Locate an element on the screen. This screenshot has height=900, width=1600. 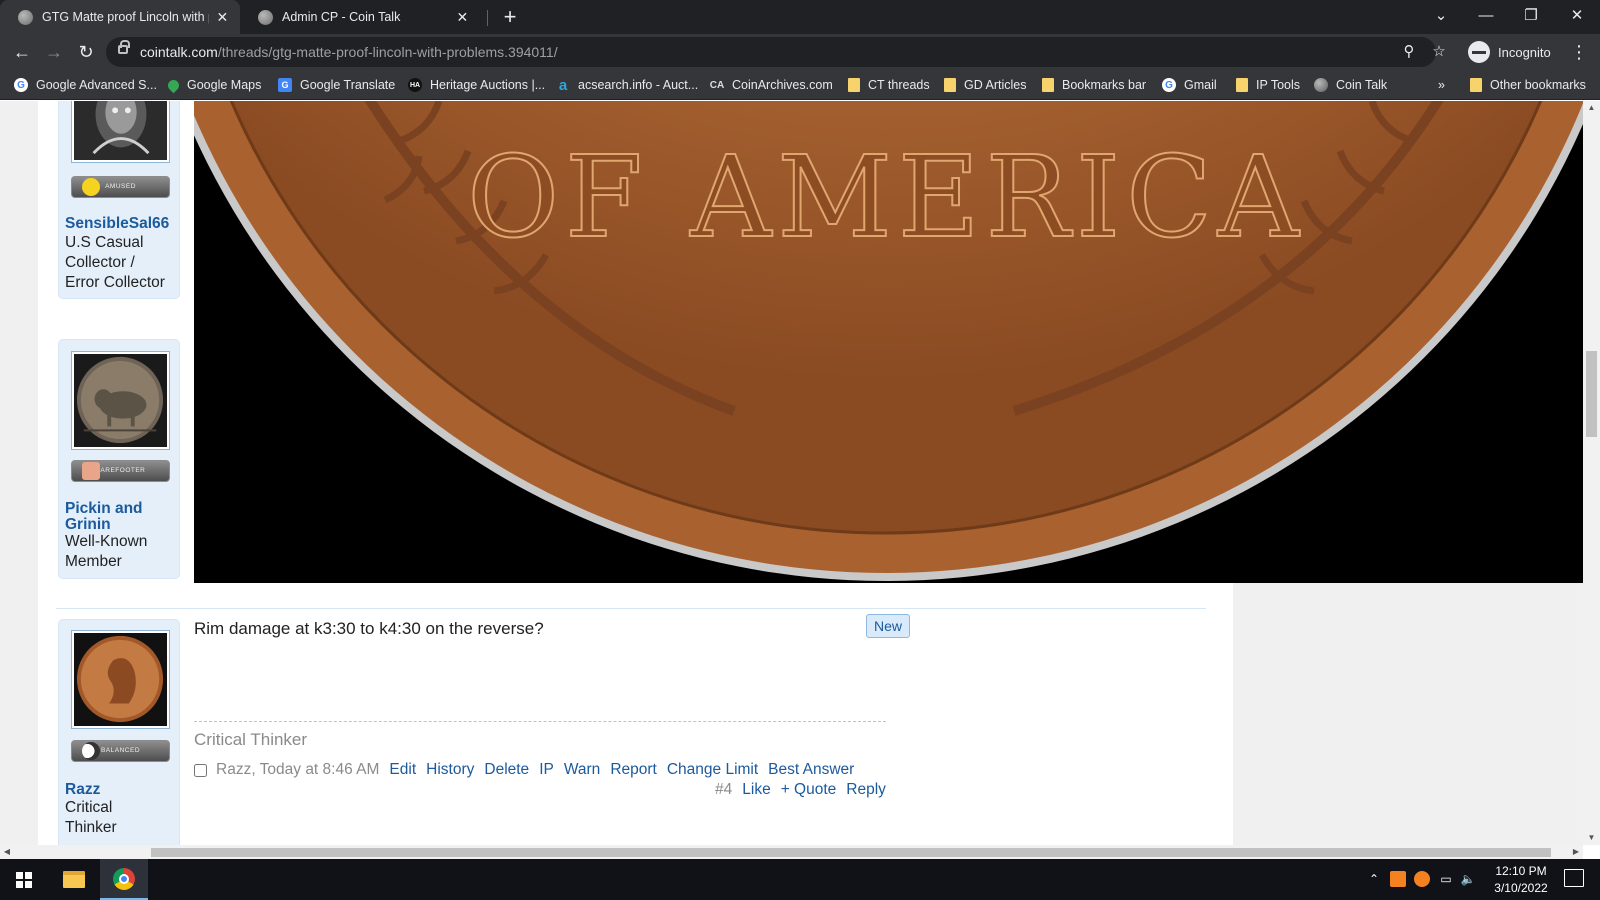
chrome-taskbar-button is located at coordinates (124, 879).